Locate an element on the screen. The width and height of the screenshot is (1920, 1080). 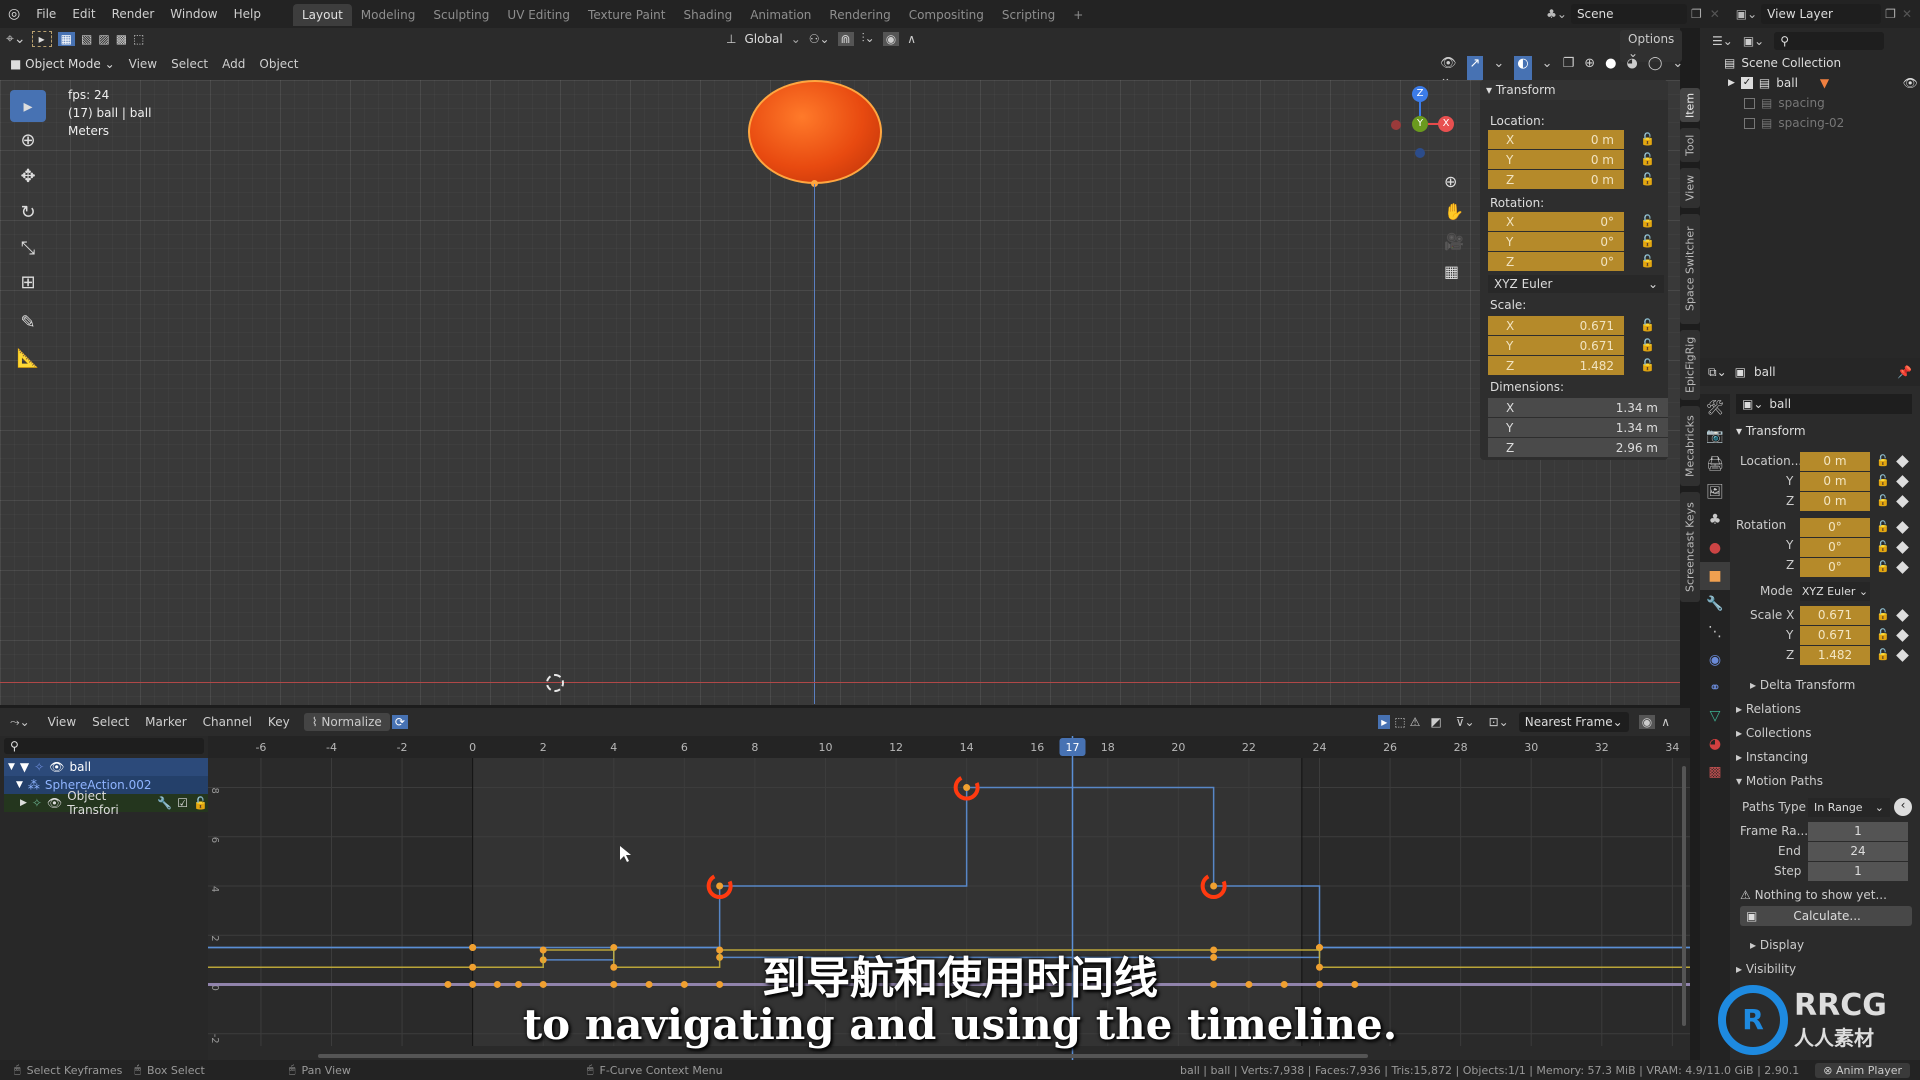
tab-uv-editing: UV Editing is located at coordinates (538, 15).